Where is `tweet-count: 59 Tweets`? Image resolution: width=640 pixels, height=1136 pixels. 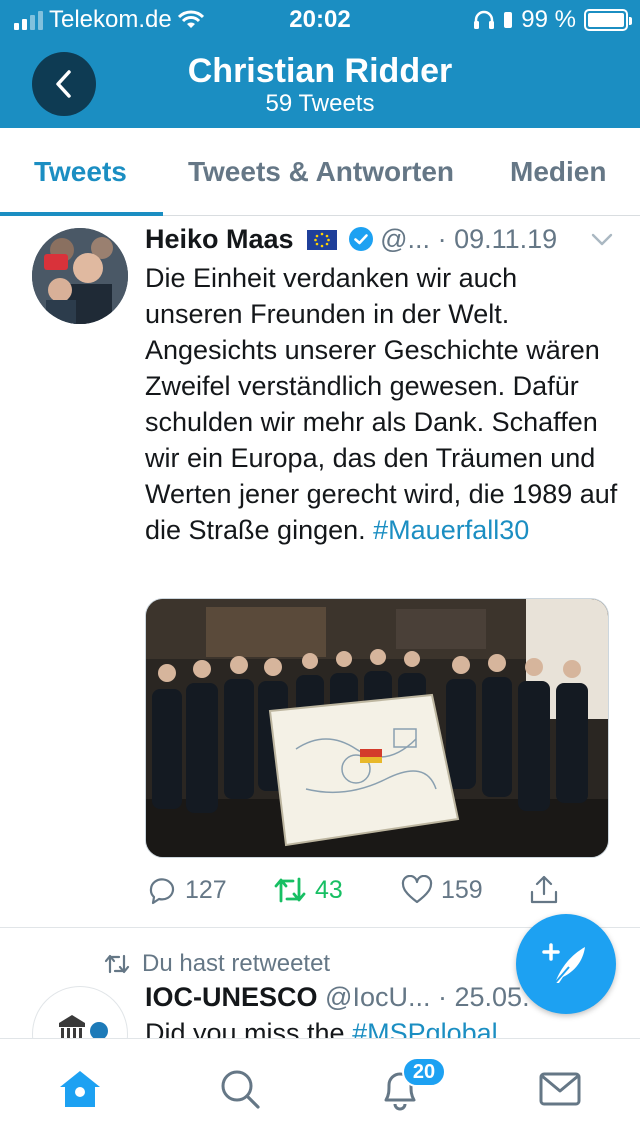 tweet-count: 59 Tweets is located at coordinates (320, 103).